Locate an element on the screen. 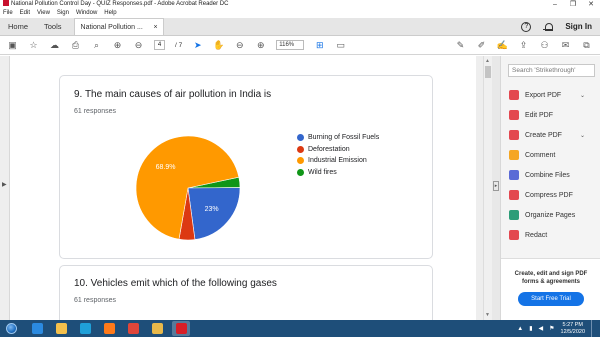 This screenshot has width=600, height=337. menu-file: File is located at coordinates (8, 13).